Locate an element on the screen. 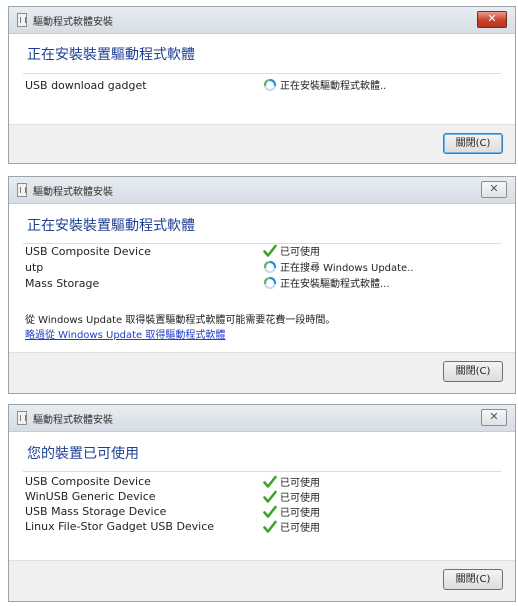 The height and width of the screenshot is (606, 518). device-status-text: 正在安裝驅動程式軟體.. is located at coordinates (333, 86).